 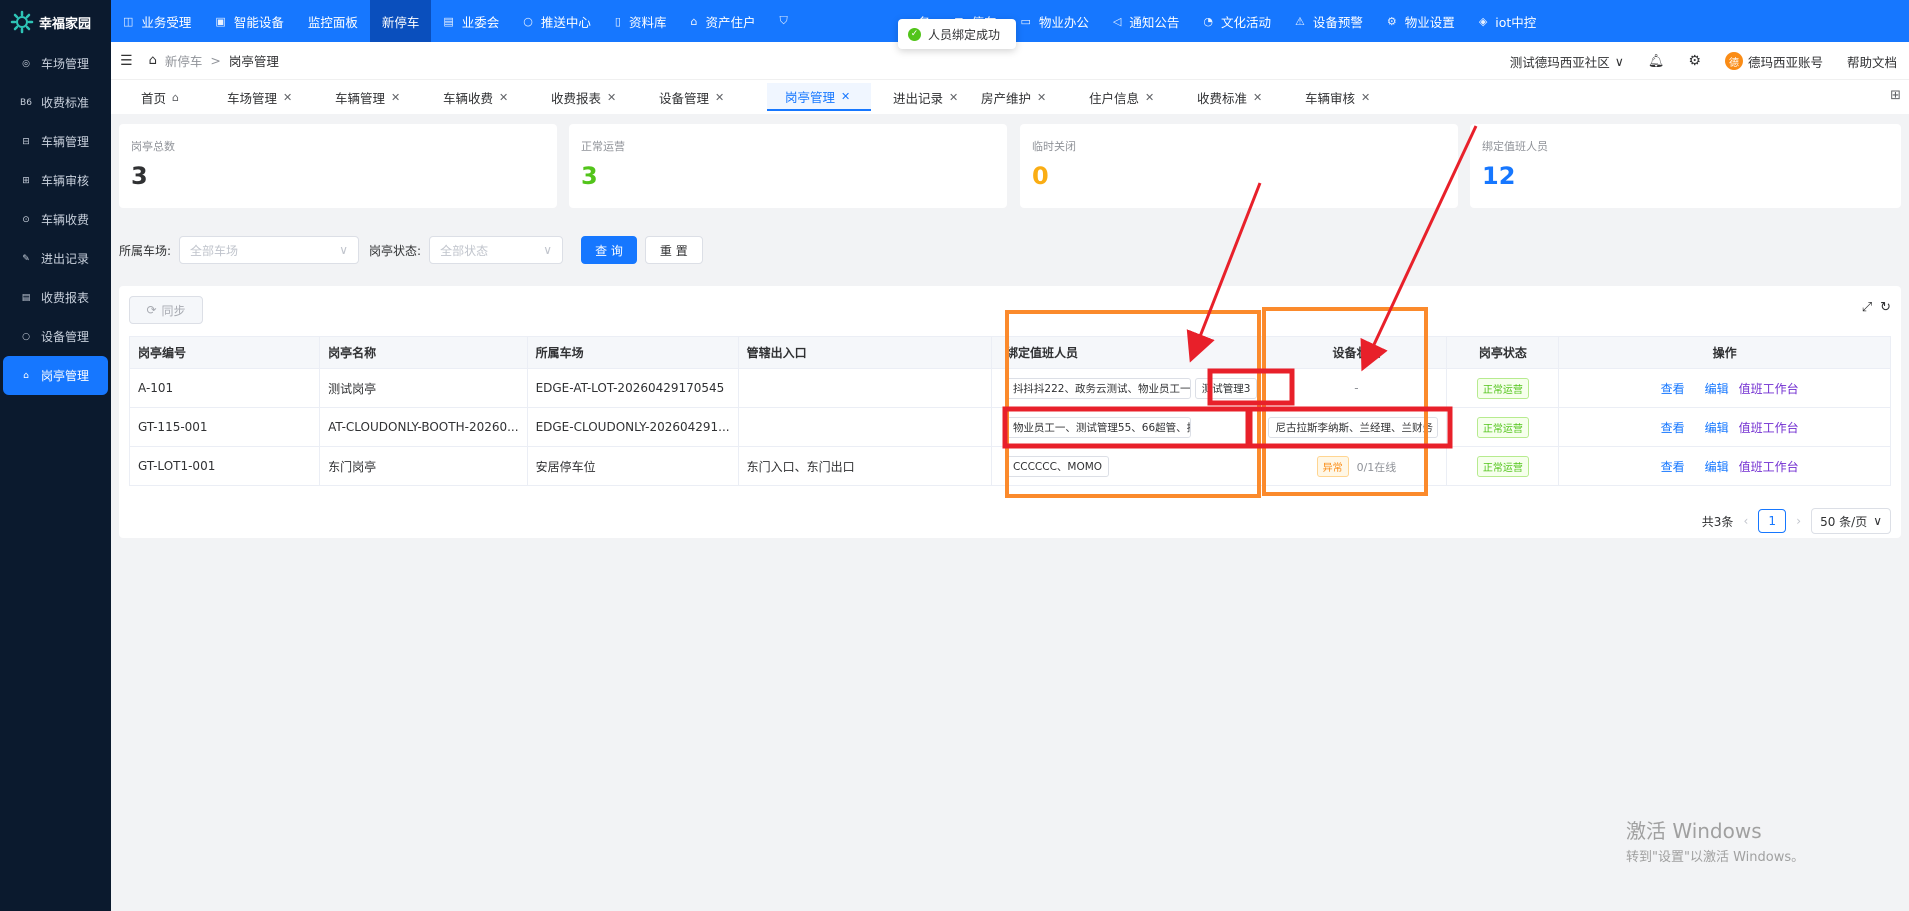 I want to click on account-menu: 德德玛西亚账号, so click(x=1774, y=61).